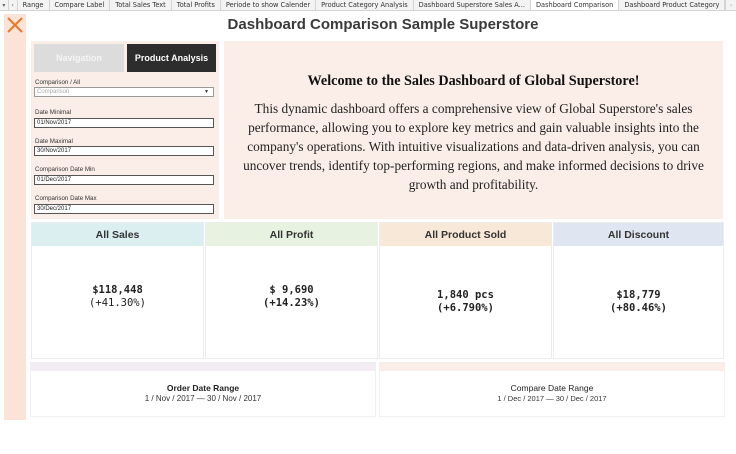 The width and height of the screenshot is (736, 454). I want to click on kpi-card-profit-value: $ 9,690, so click(291, 290).